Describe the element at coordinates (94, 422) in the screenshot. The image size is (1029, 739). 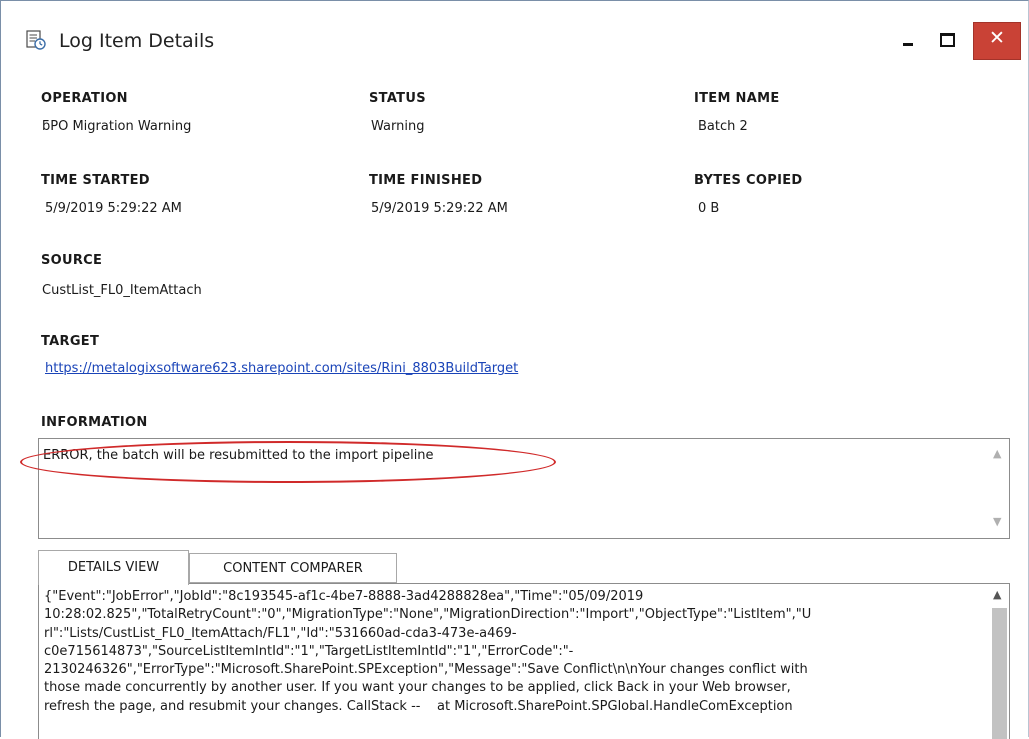
I see `information-label: INFORMATION` at that location.